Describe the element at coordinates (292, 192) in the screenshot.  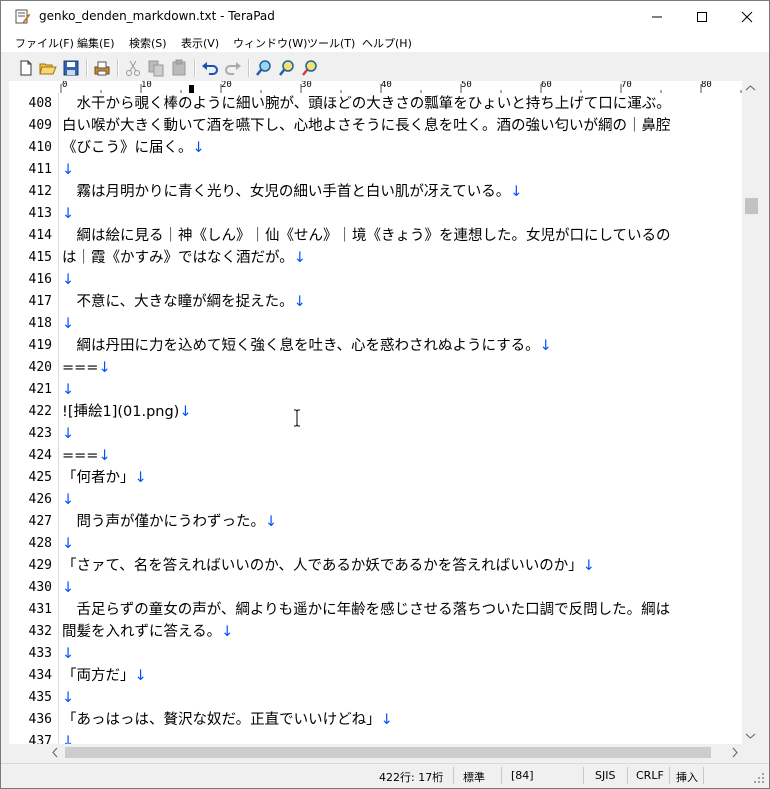
I see `text-line: 霧は月明かりに青く光り、女児の細い手首と白い肌が冴えている。↓` at that location.